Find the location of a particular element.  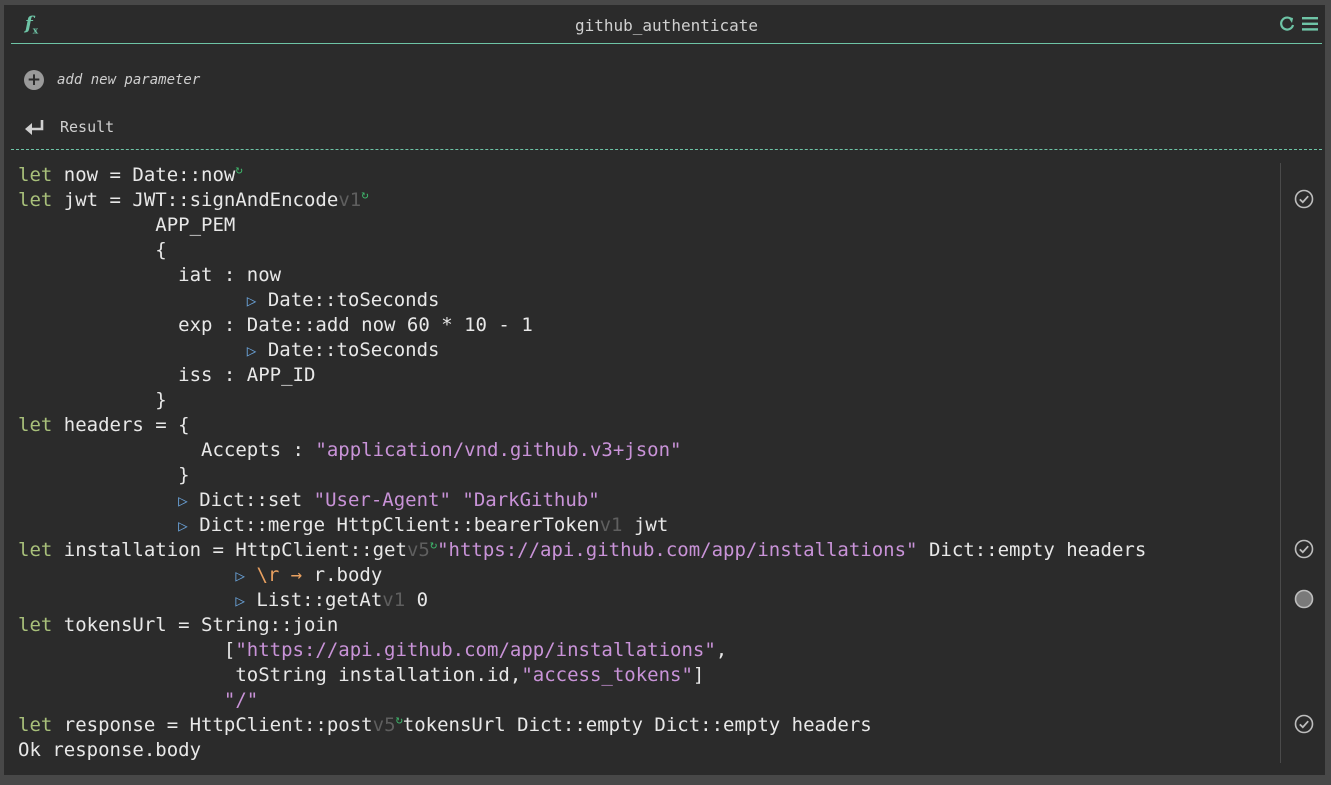

divider is located at coordinates (666, 149).